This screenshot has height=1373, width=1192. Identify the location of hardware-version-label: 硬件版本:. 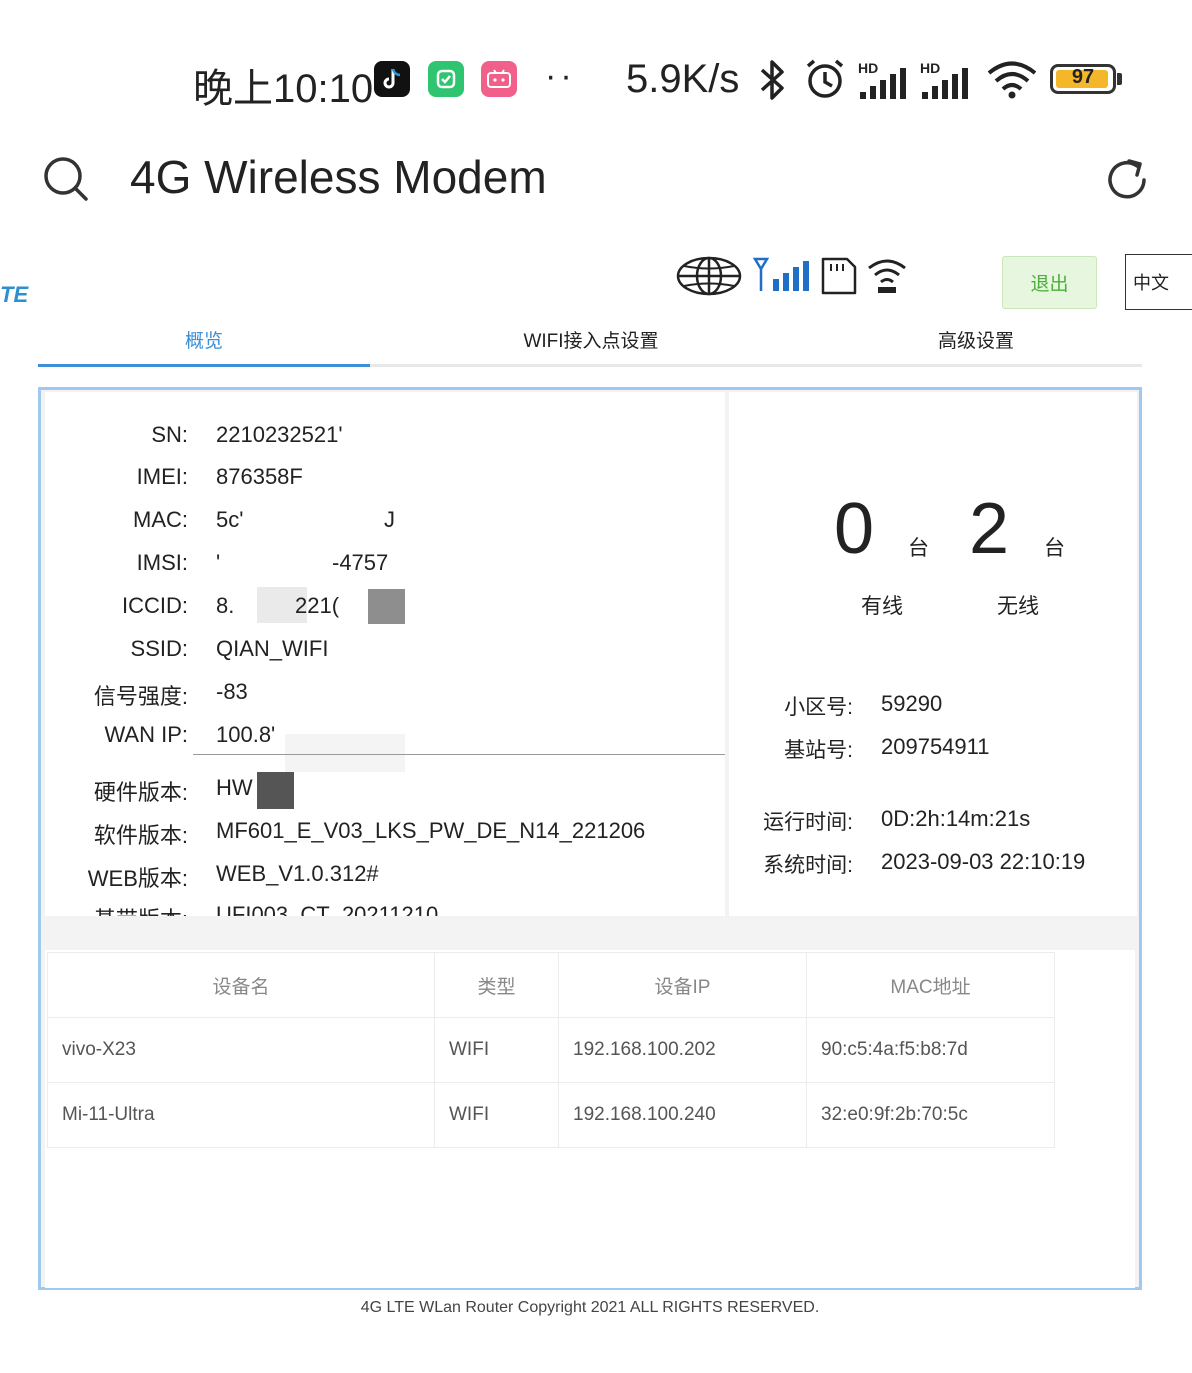
(140, 792).